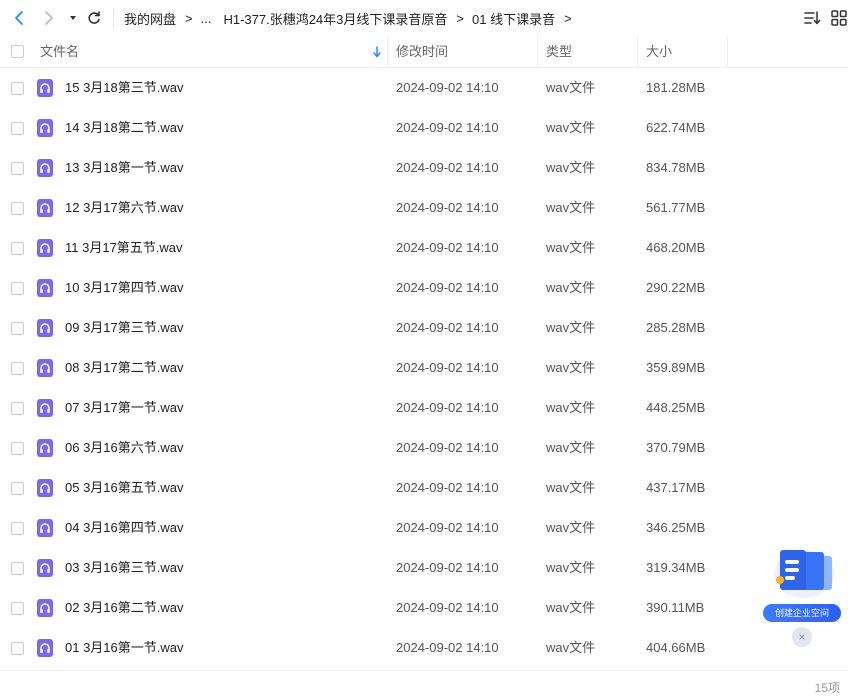 This screenshot has height=700, width=848. I want to click on grid-view-button, so click(839, 18).